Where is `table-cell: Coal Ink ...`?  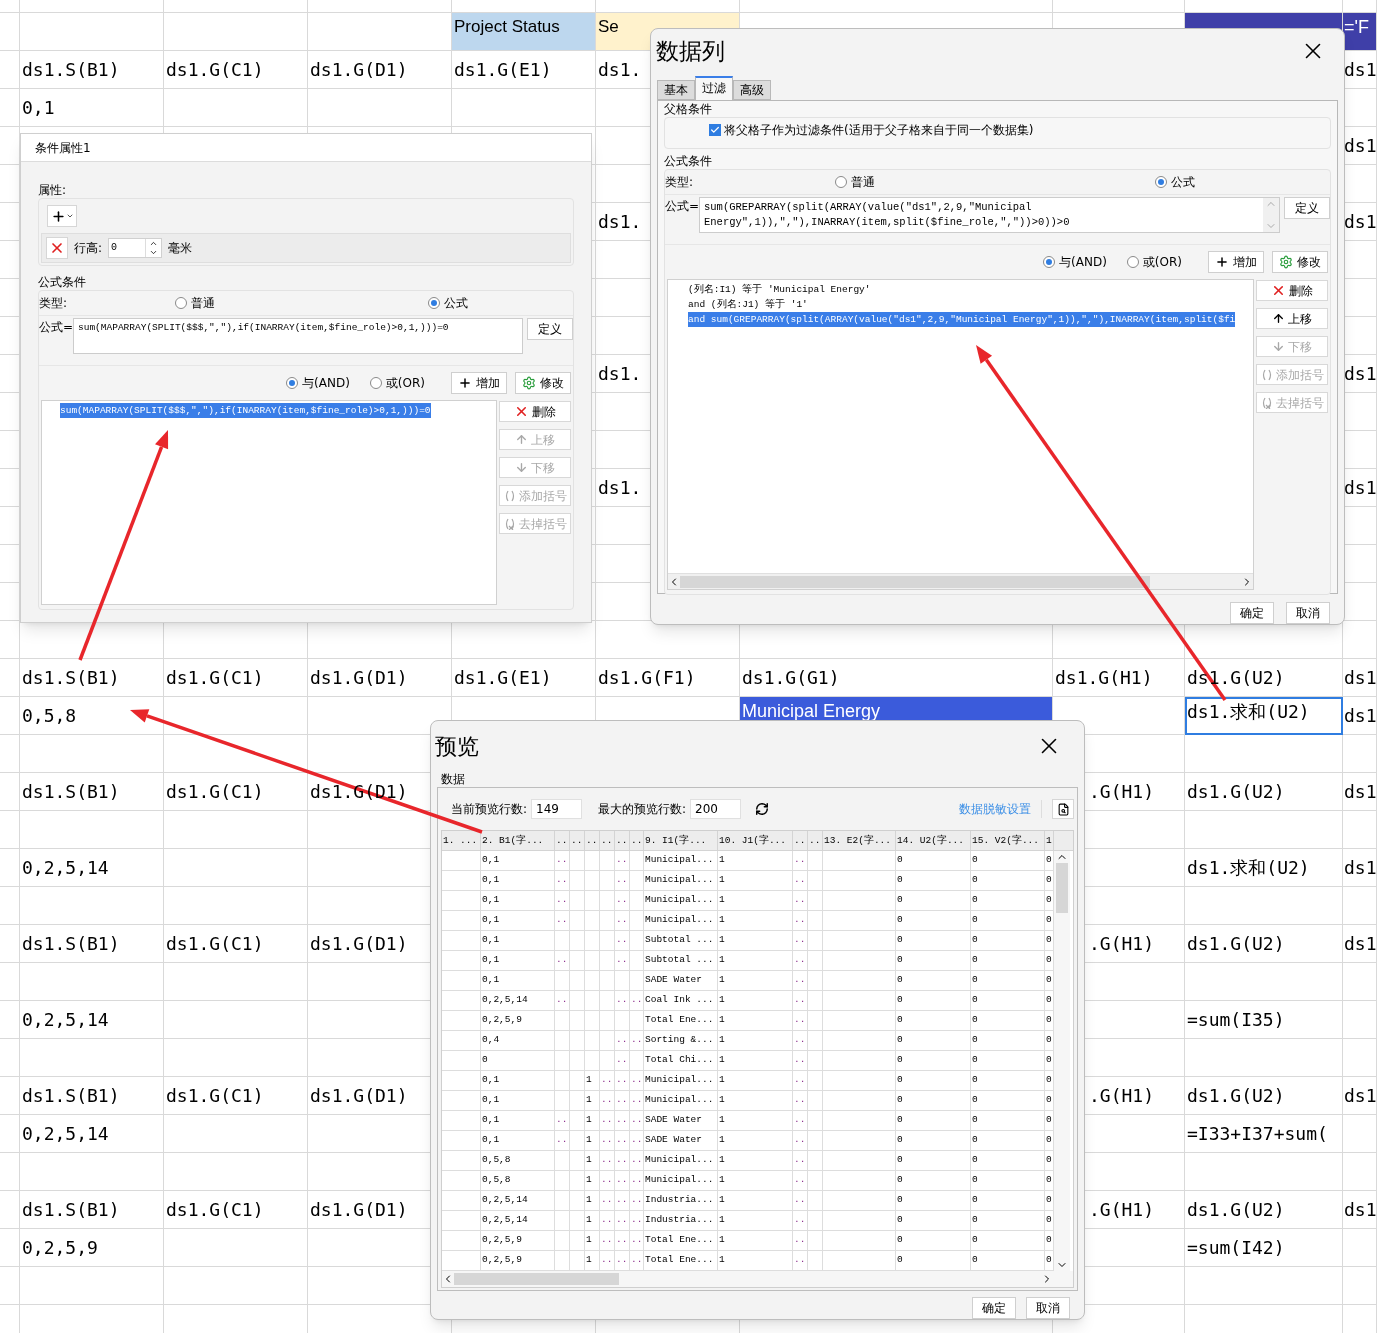
table-cell: Coal Ink ... is located at coordinates (679, 1000).